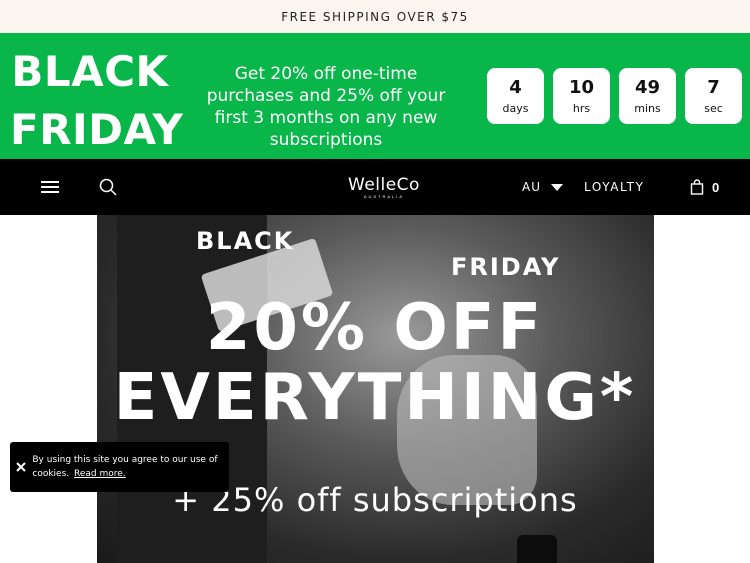 Image resolution: width=750 pixels, height=563 pixels. I want to click on loyalty-link: LOYALTY, so click(614, 187).